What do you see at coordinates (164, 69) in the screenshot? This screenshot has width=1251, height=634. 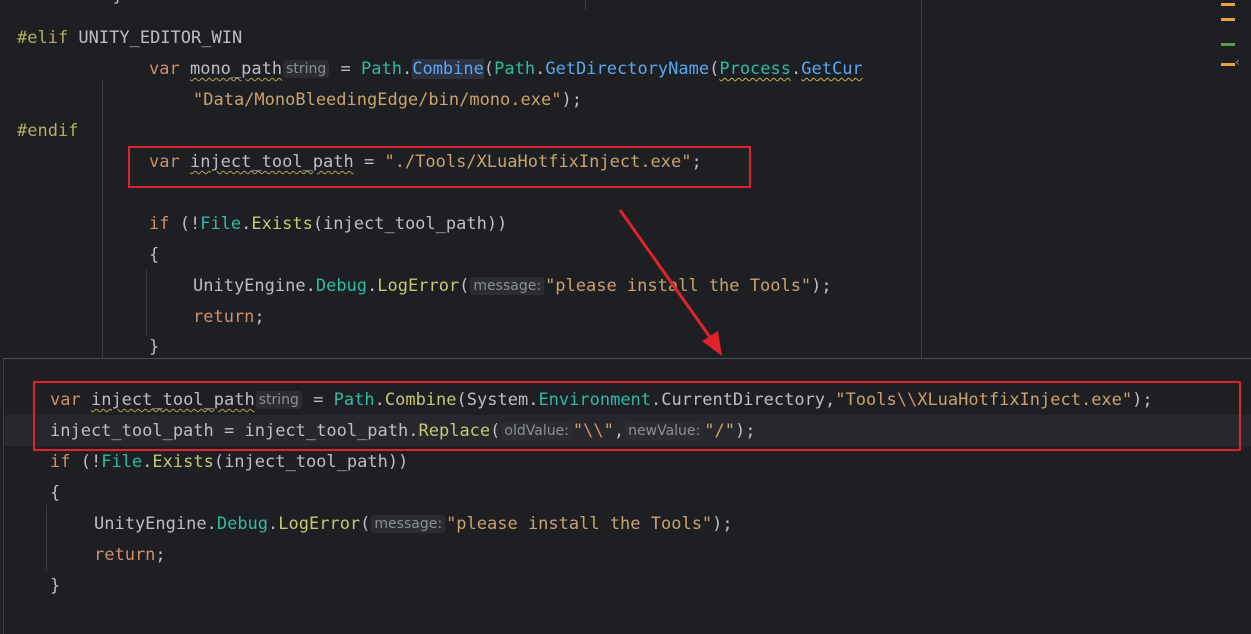 I see `keyword-var: var` at bounding box center [164, 69].